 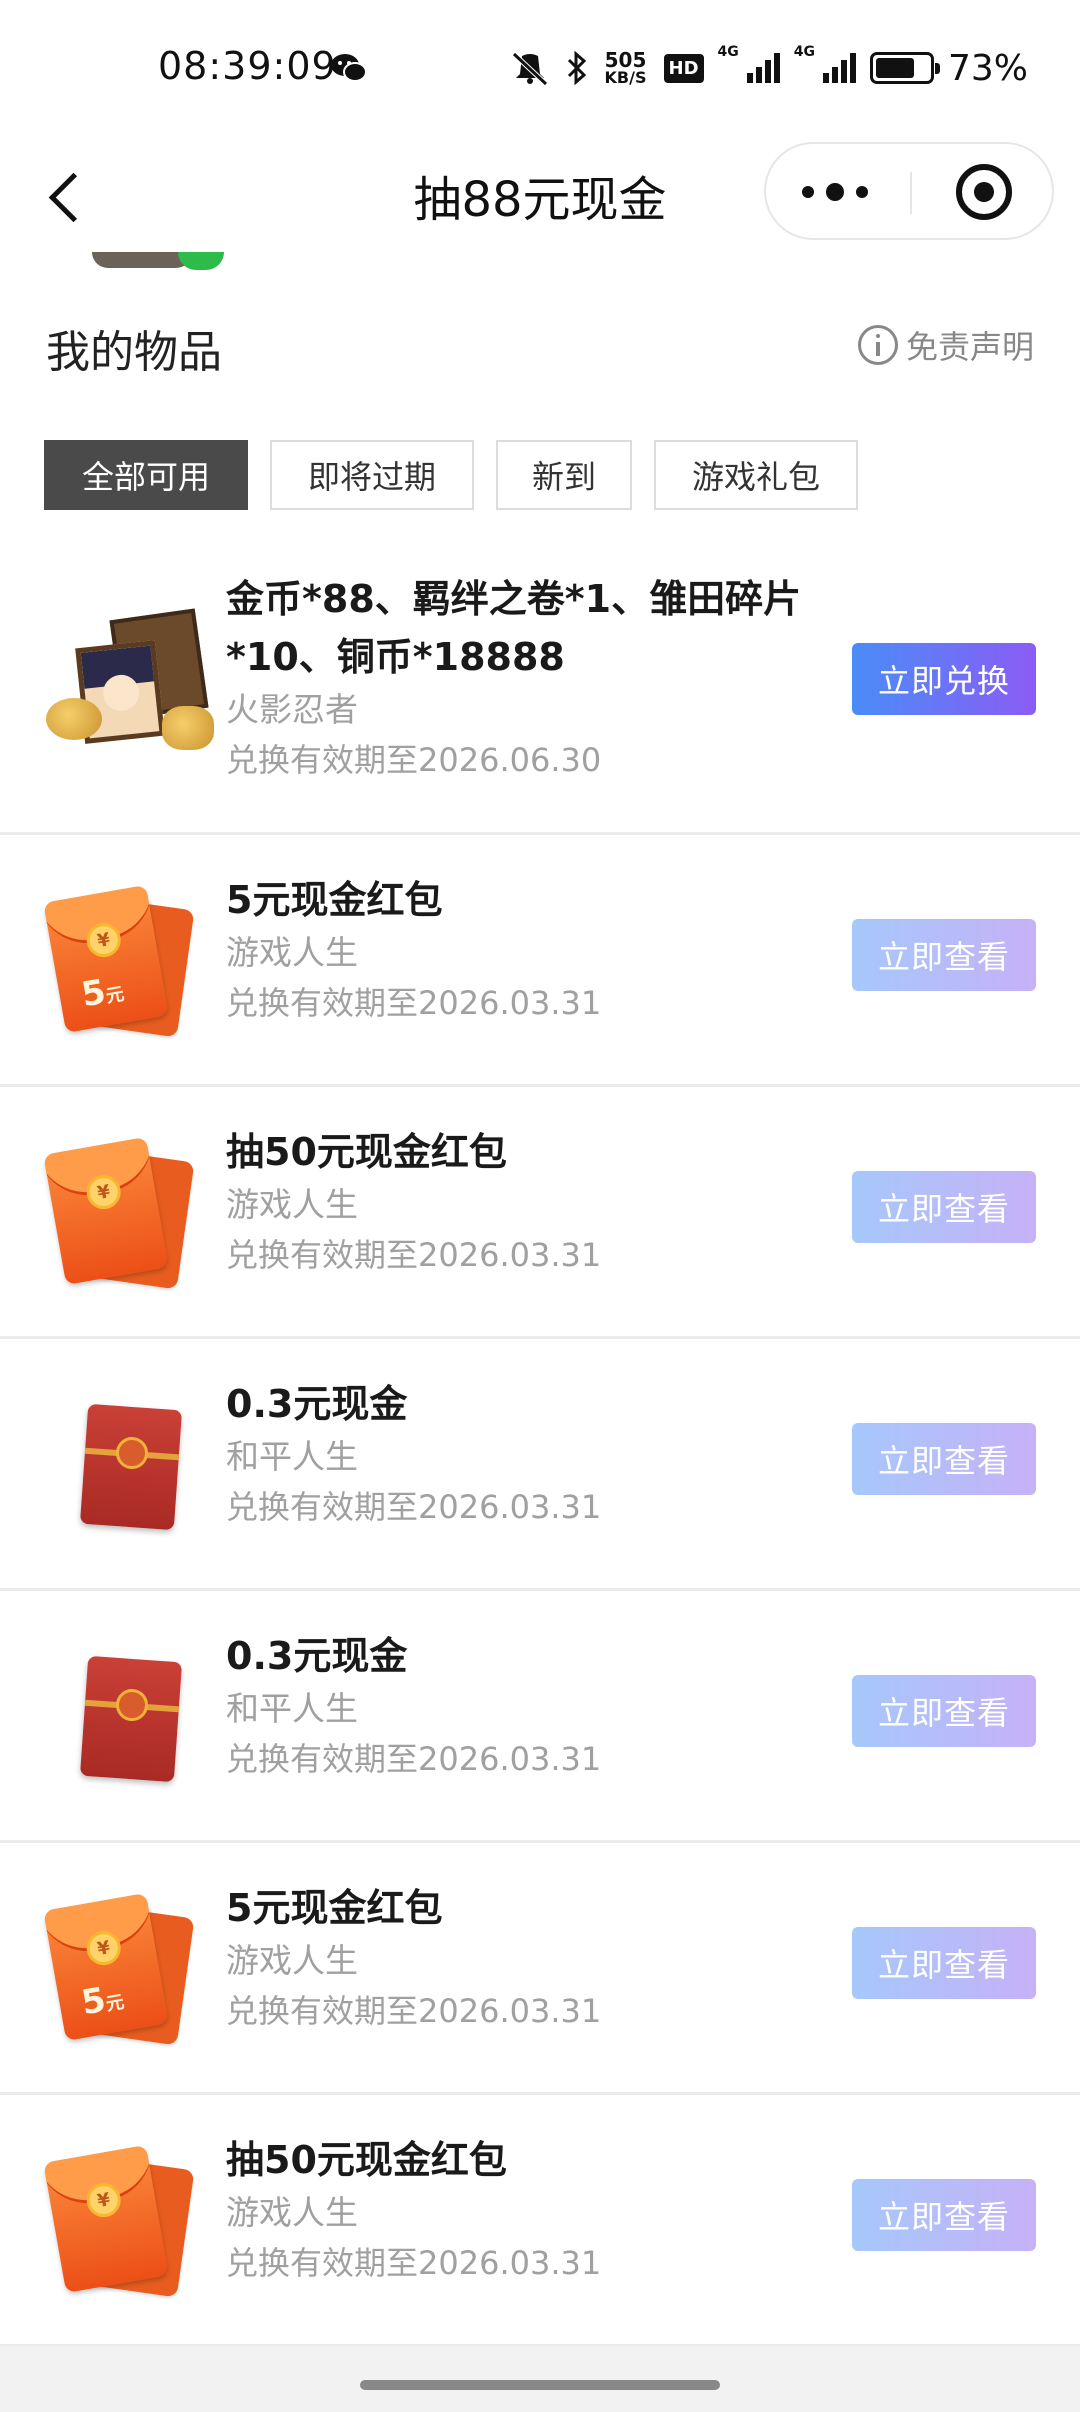 What do you see at coordinates (683, 68) in the screenshot?
I see `hd-badge: HD` at bounding box center [683, 68].